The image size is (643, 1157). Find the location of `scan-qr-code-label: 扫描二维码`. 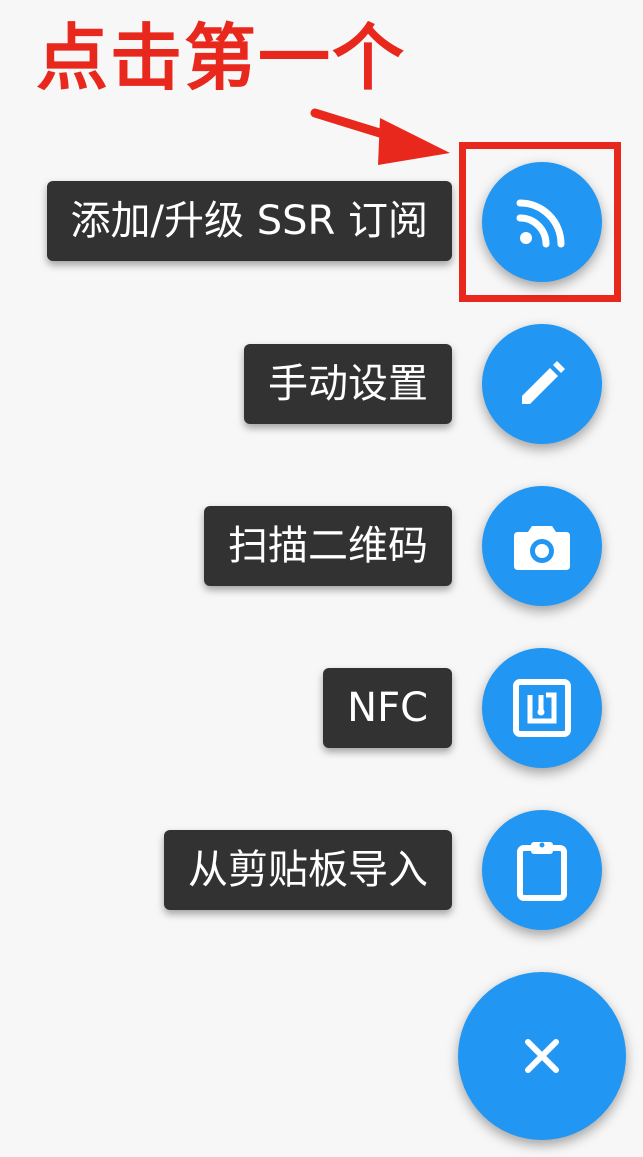

scan-qr-code-label: 扫描二维码 is located at coordinates (328, 546).